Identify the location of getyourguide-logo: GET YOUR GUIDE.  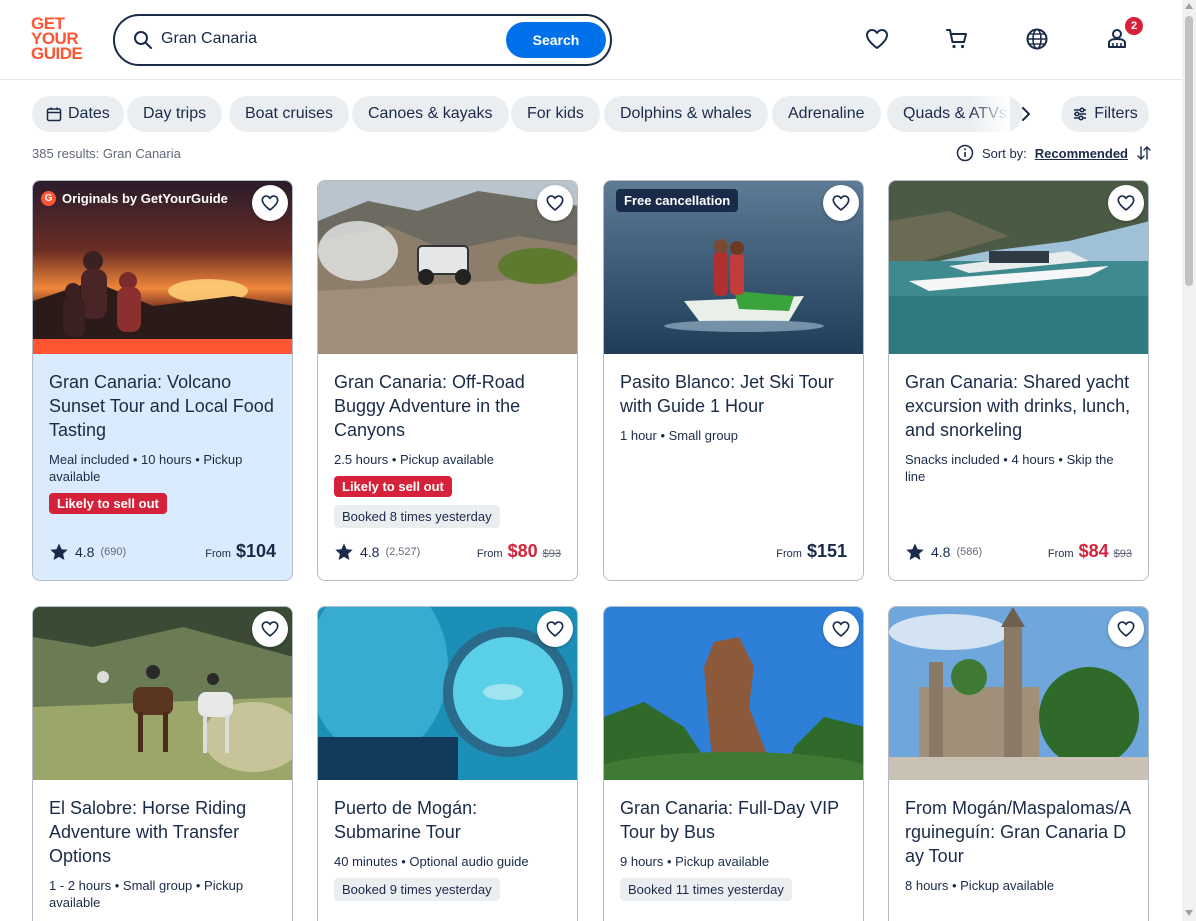
(61, 38).